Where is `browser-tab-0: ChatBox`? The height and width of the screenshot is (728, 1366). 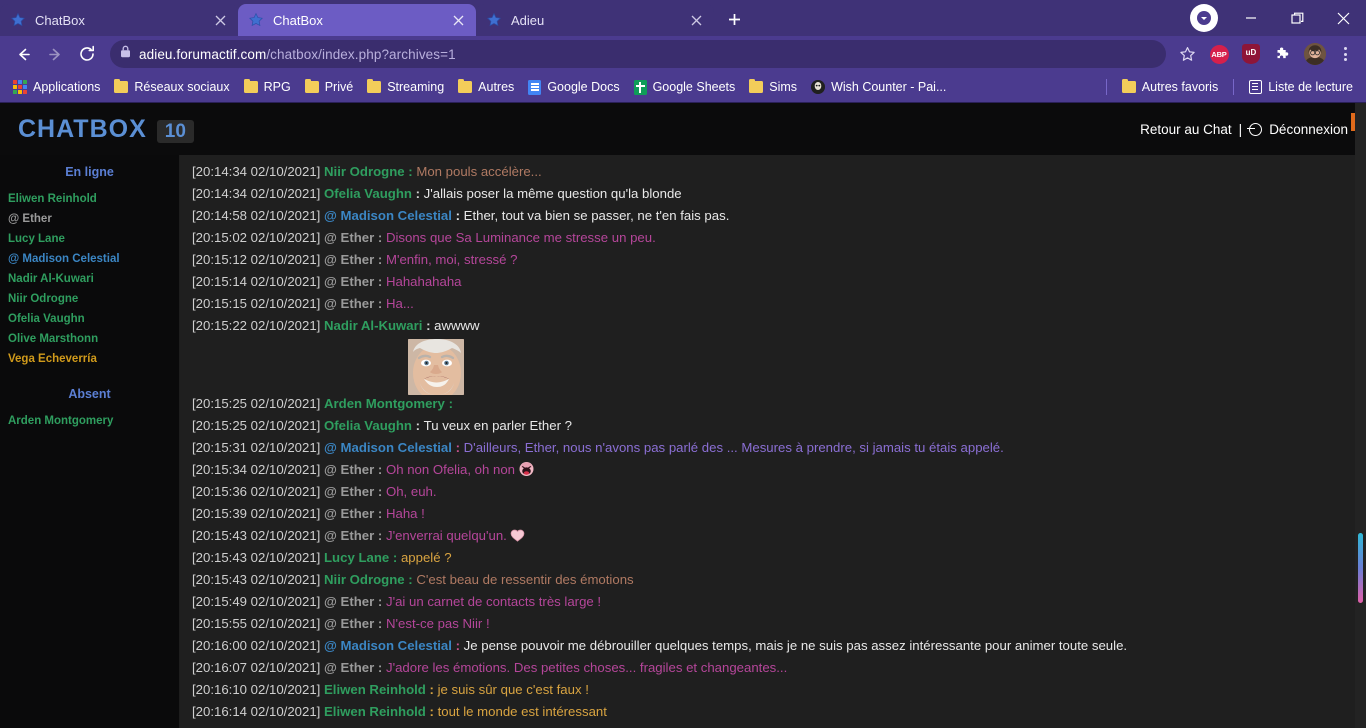
browser-tab-0: ChatBox is located at coordinates (119, 20).